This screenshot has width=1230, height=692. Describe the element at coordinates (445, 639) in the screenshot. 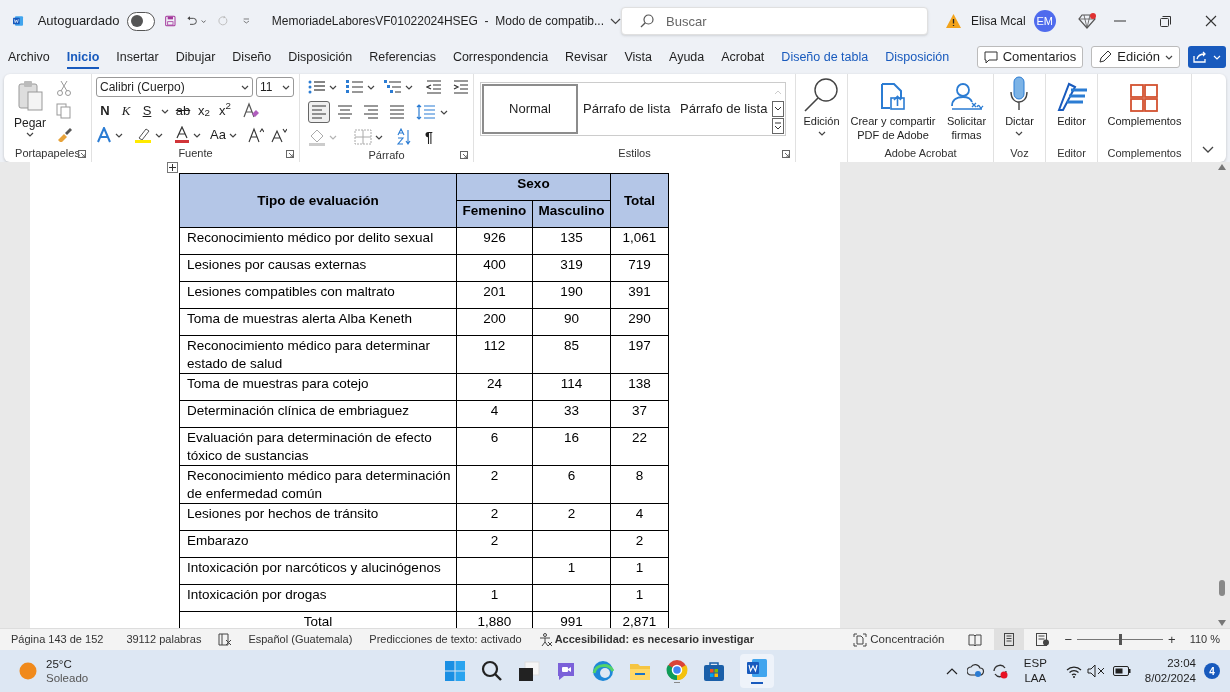

I see `text-predictions-status: Predicciones de texto: activado` at that location.